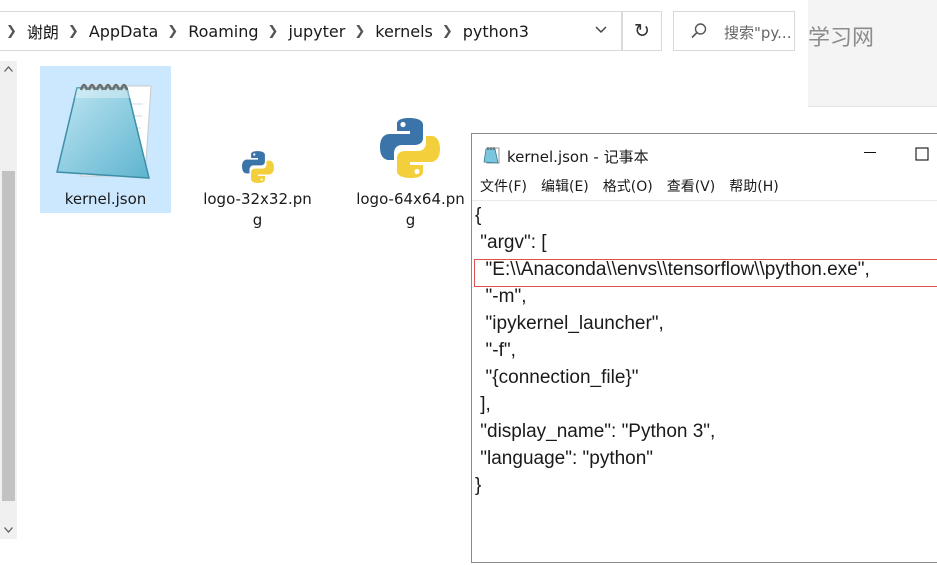  What do you see at coordinates (223, 31) in the screenshot?
I see `breadcrumb-item-roaming: Roaming` at bounding box center [223, 31].